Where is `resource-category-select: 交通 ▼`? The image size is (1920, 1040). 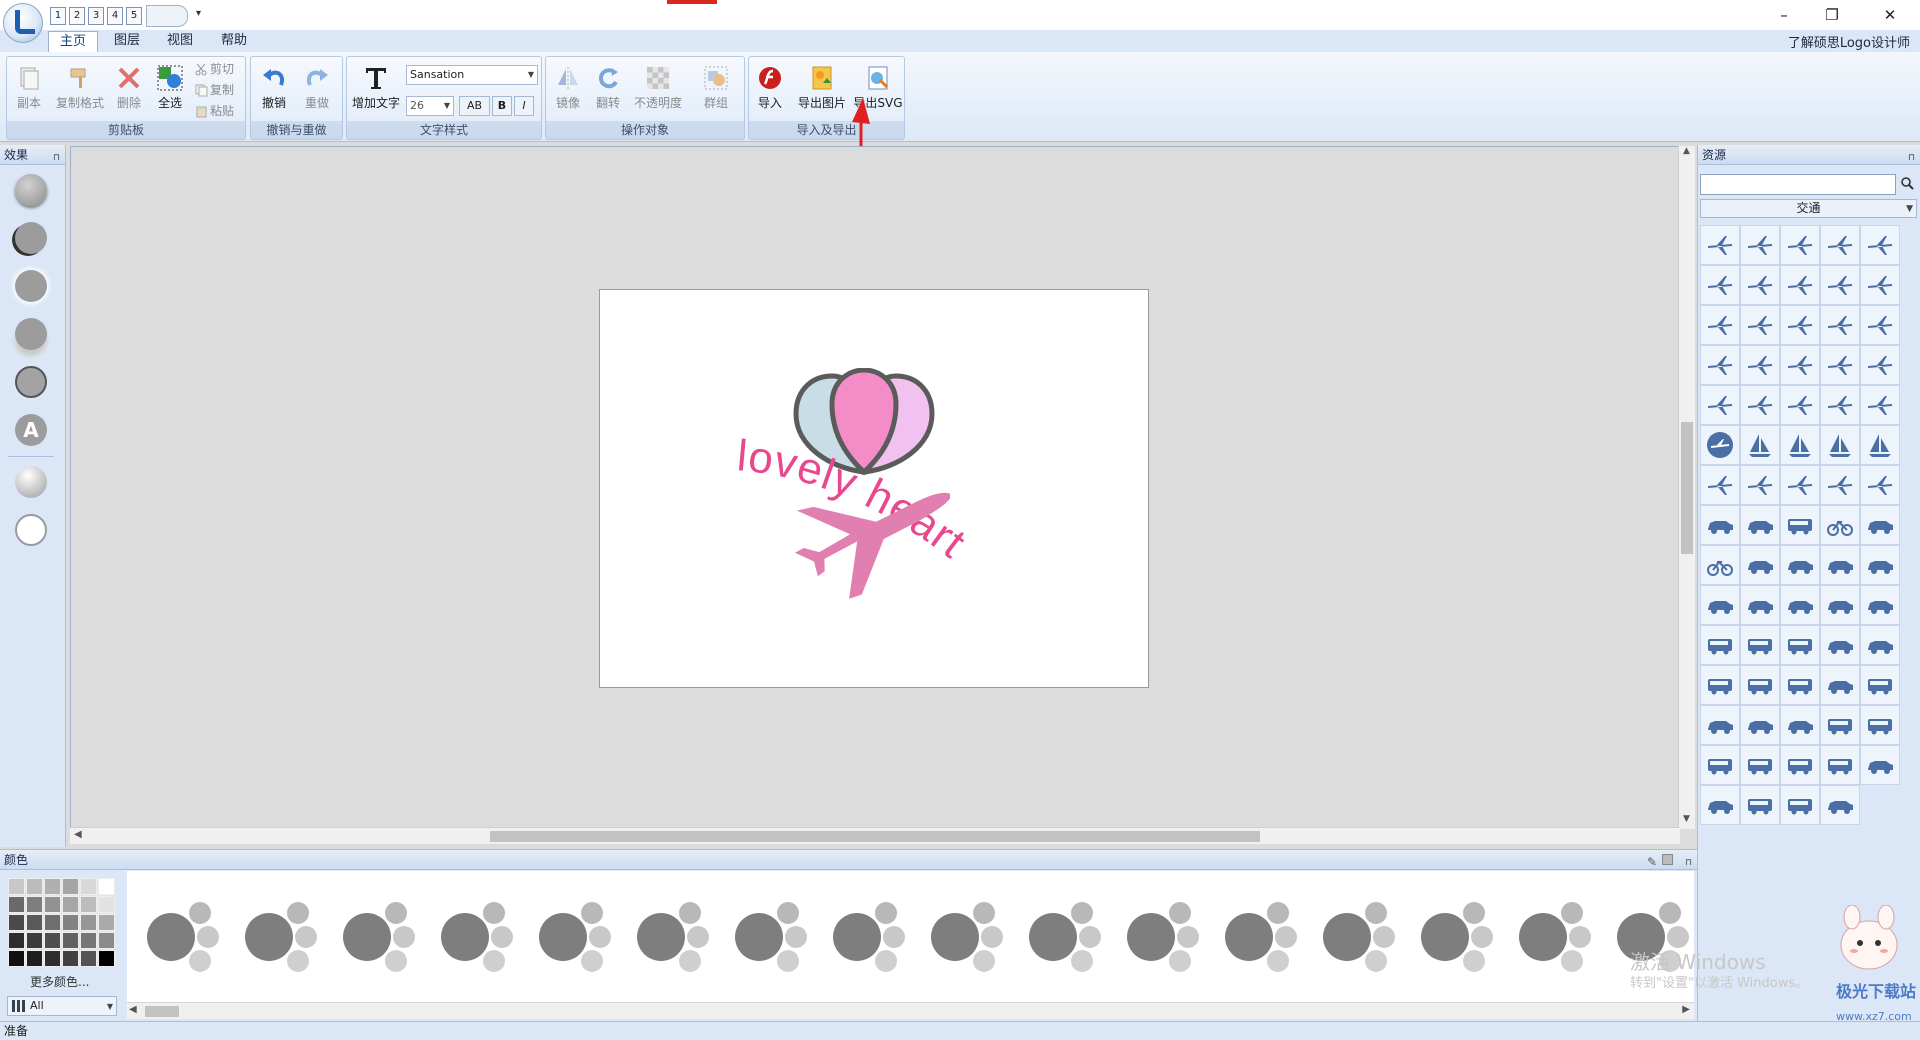
resource-category-select: 交通 ▼ is located at coordinates (1808, 208).